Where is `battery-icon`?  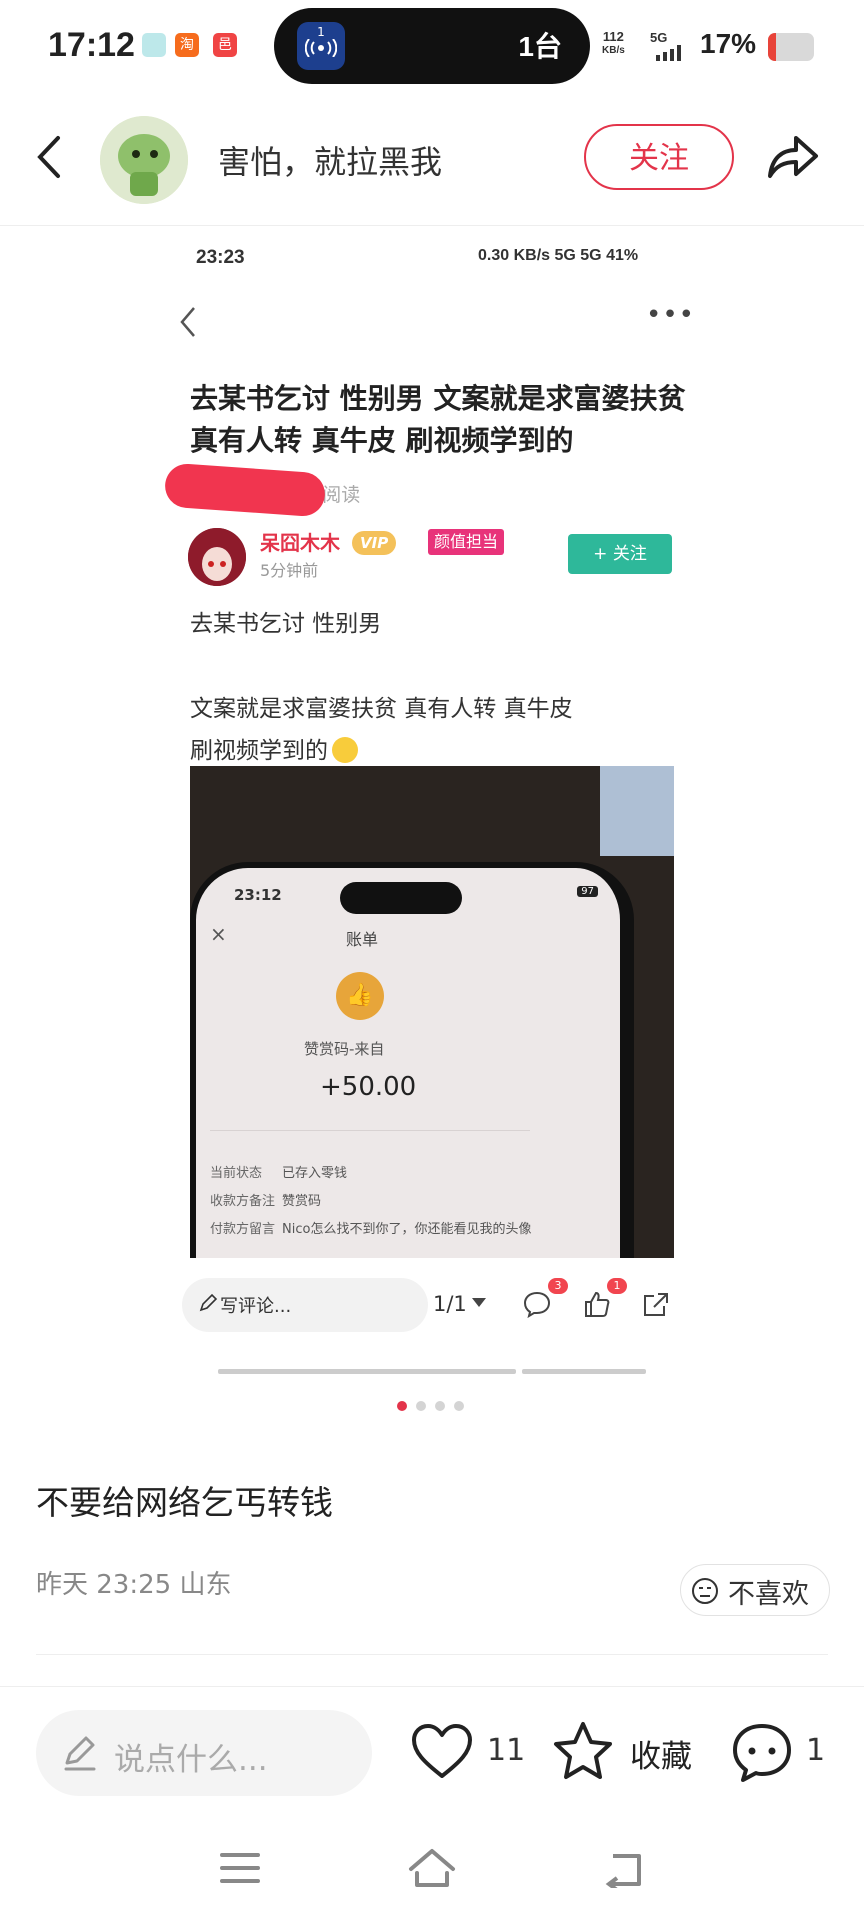
battery-icon is located at coordinates (791, 47).